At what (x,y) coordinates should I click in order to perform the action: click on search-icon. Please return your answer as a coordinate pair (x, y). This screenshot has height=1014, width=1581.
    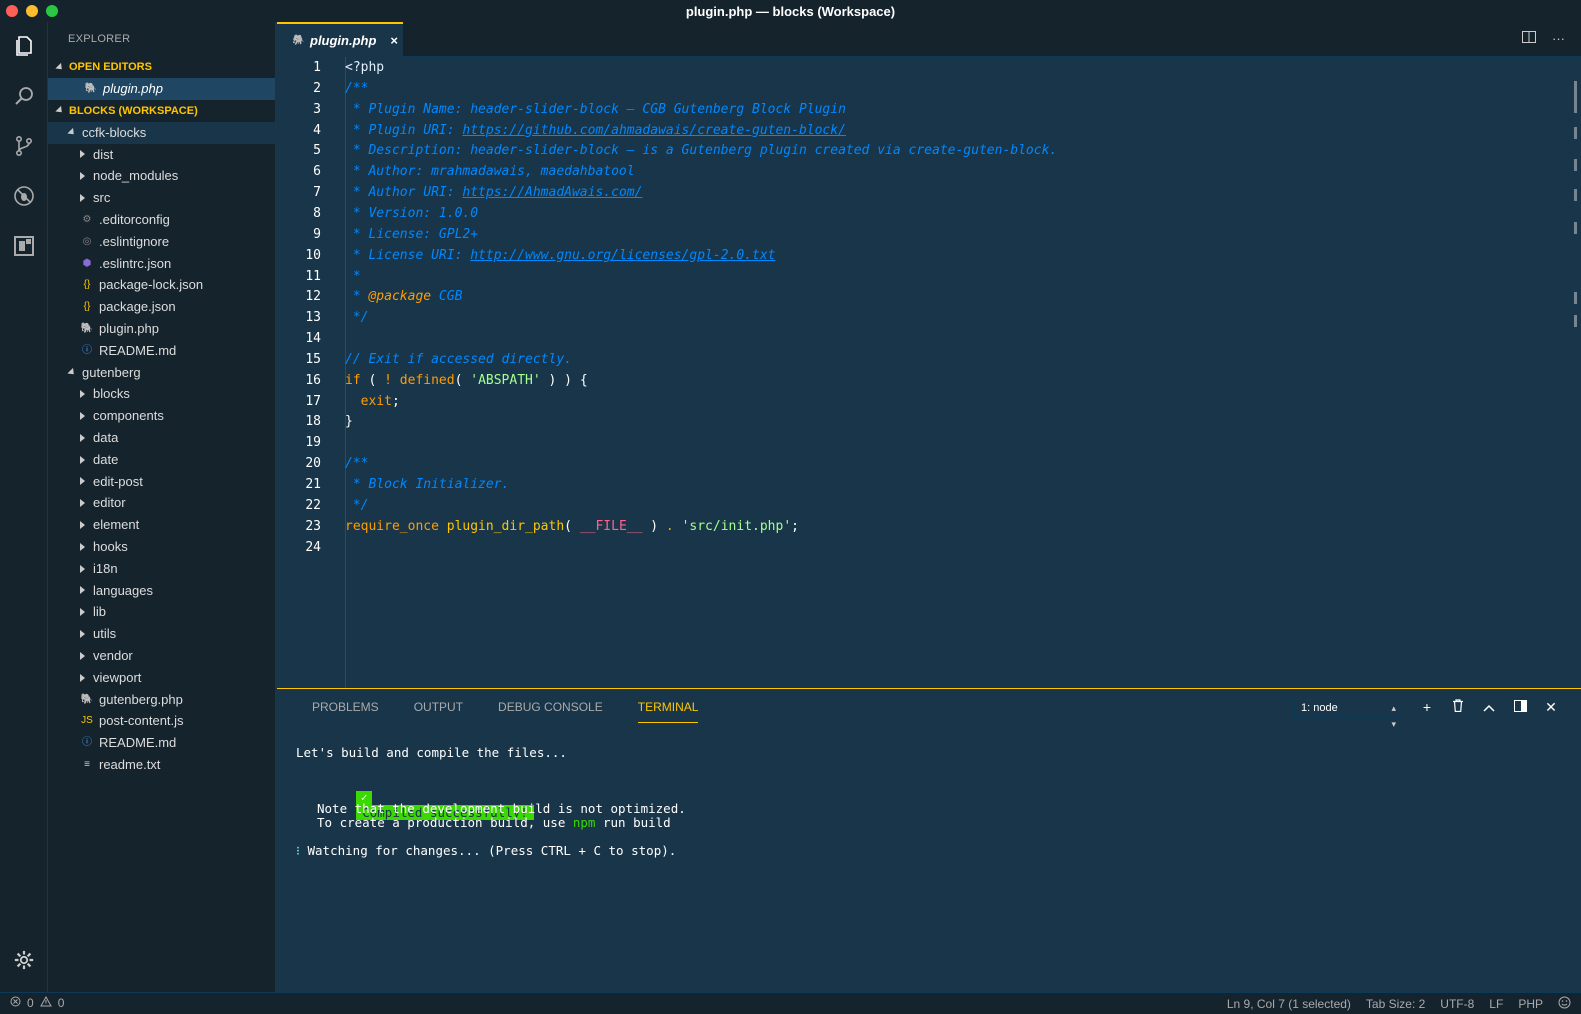
    Looking at the image, I should click on (24, 96).